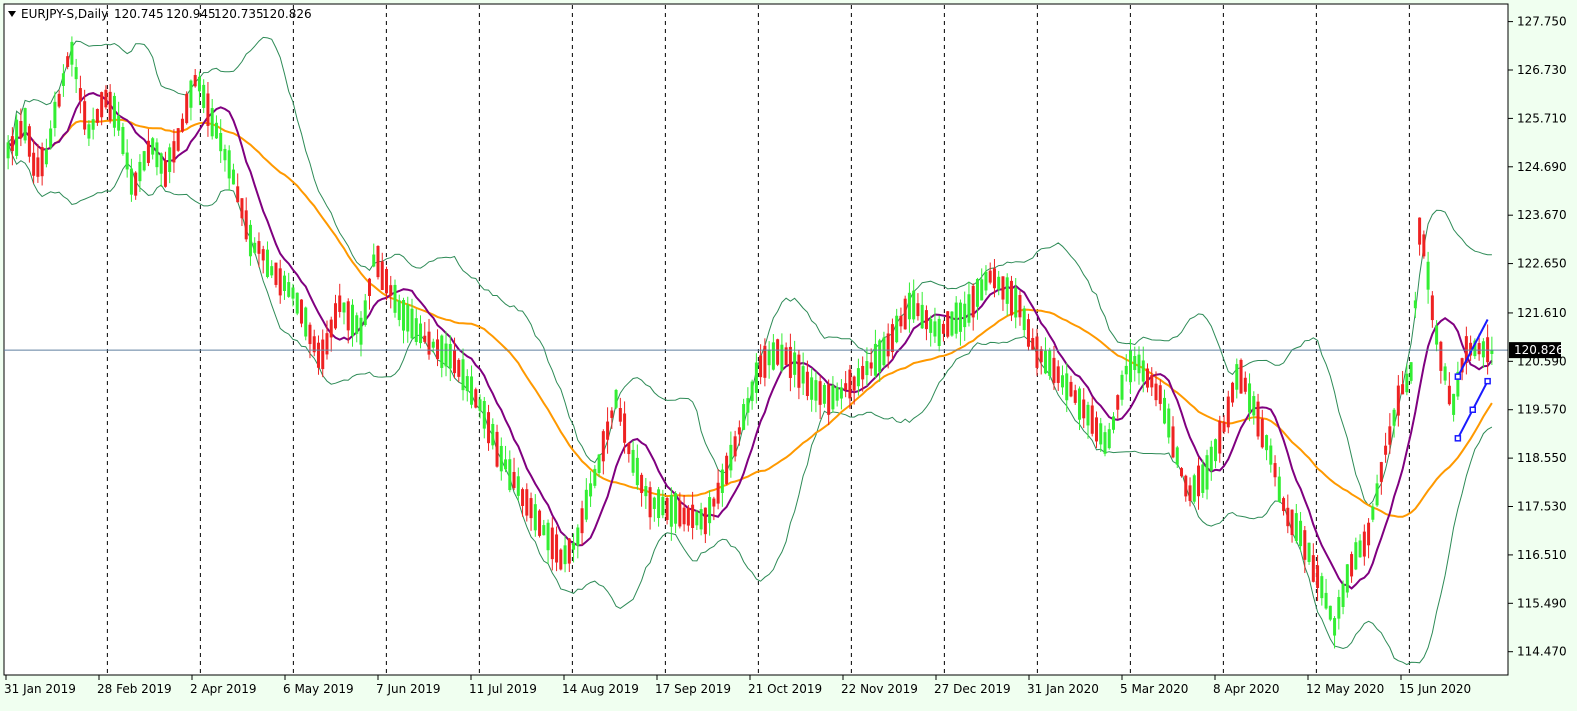  What do you see at coordinates (191, 14) in the screenshot?
I see `high-price: 120.945` at bounding box center [191, 14].